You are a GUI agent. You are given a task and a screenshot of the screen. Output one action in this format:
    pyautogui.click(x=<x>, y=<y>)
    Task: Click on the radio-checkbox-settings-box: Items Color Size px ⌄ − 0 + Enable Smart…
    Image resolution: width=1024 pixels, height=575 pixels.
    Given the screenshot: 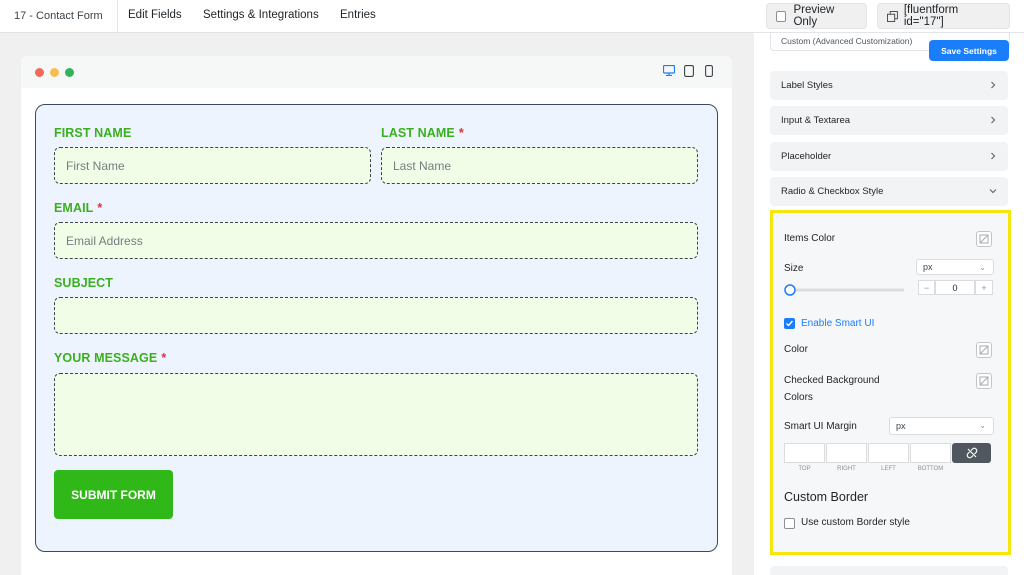 What is the action you would take?
    pyautogui.click(x=890, y=382)
    